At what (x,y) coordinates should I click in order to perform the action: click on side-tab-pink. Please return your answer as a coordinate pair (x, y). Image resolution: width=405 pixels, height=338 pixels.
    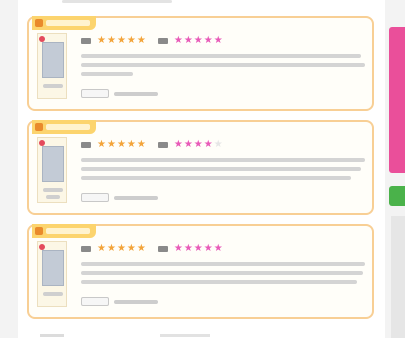
    Looking at the image, I should click on (397, 100).